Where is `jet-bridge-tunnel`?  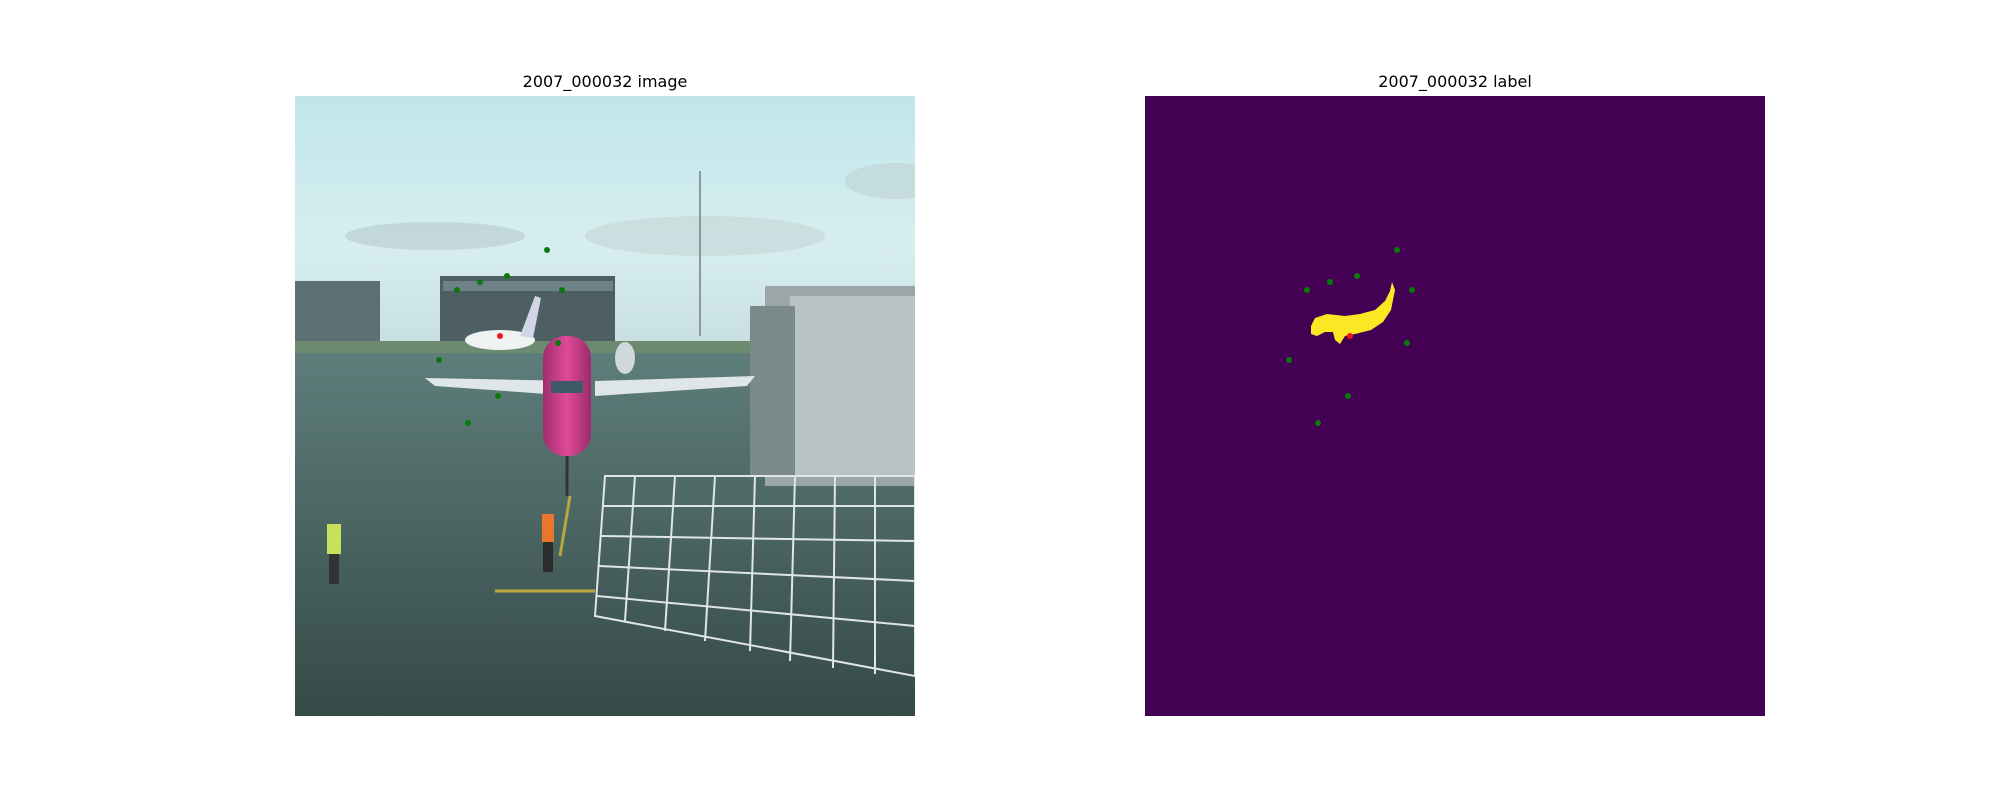
jet-bridge-tunnel is located at coordinates (852, 386).